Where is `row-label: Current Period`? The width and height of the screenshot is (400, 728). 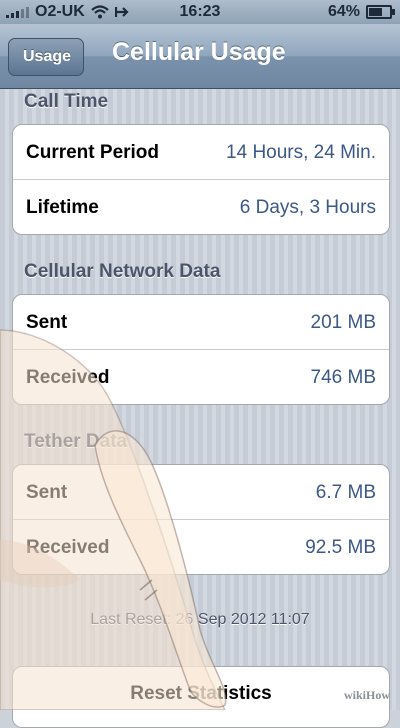
row-label: Current Period is located at coordinates (93, 152).